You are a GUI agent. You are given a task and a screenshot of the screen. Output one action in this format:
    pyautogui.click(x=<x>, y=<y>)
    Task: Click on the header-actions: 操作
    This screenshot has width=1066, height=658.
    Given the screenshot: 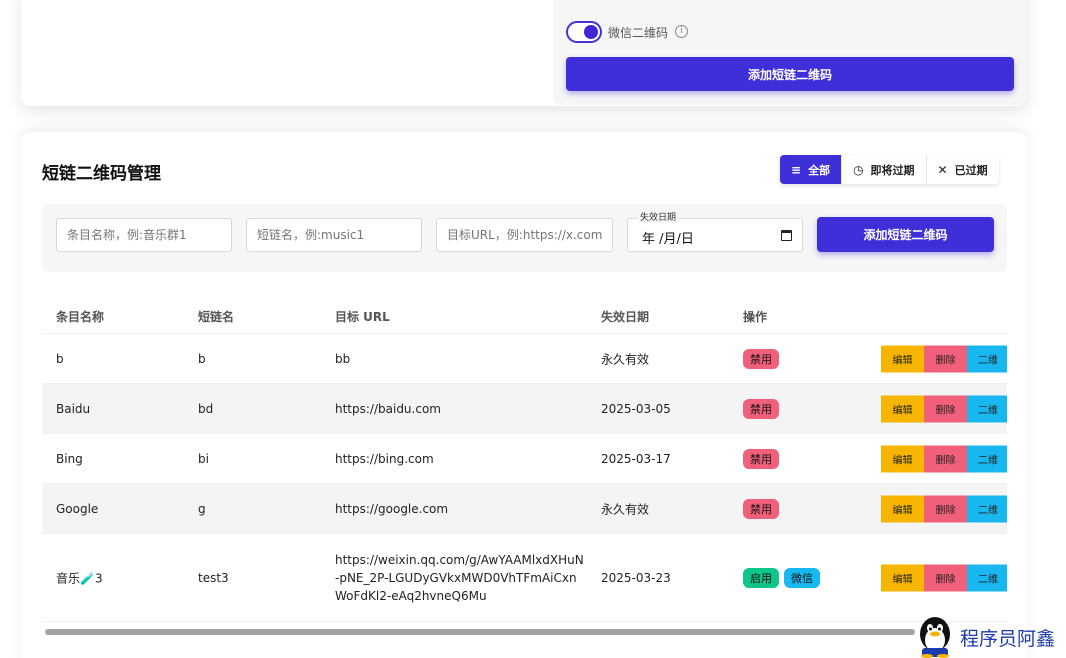 What is the action you would take?
    pyautogui.click(x=755, y=317)
    